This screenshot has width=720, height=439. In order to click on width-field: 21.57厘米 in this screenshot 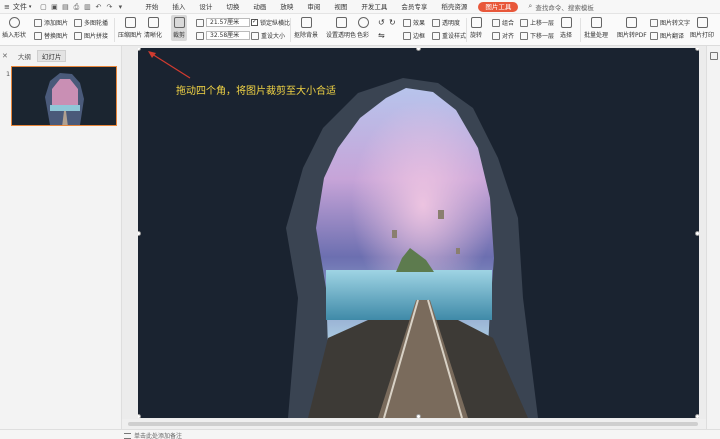, I will do `click(223, 22)`.